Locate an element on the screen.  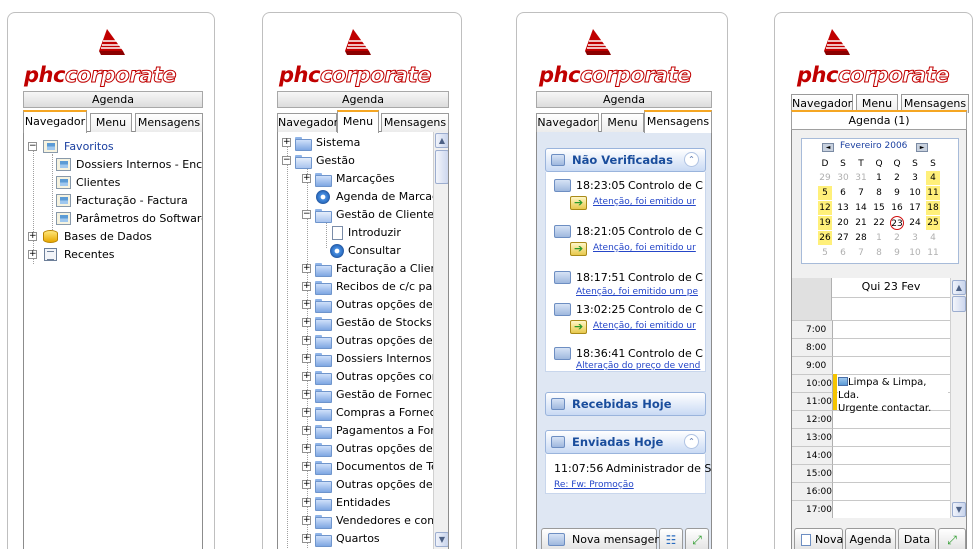
agenda-title-tab: Agenda (1) is located at coordinates (879, 120).